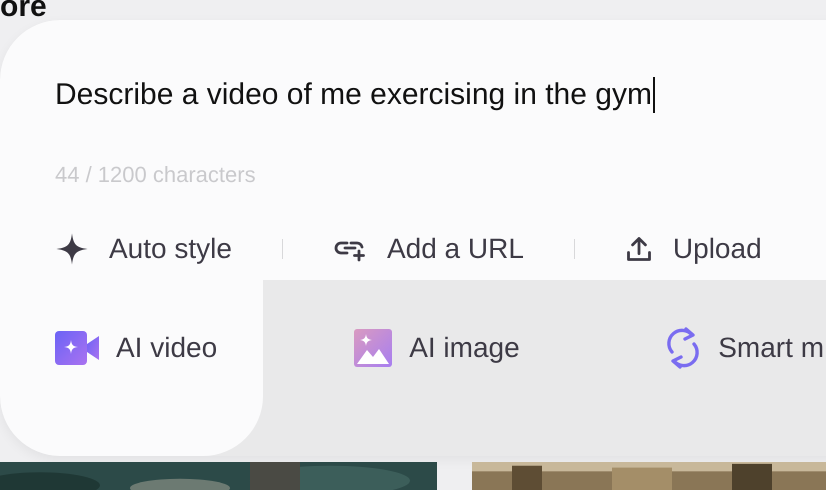 Image resolution: width=826 pixels, height=490 pixels. Describe the element at coordinates (355, 95) in the screenshot. I see `prompt-field: Describe a video of me exercising in the gym` at that location.